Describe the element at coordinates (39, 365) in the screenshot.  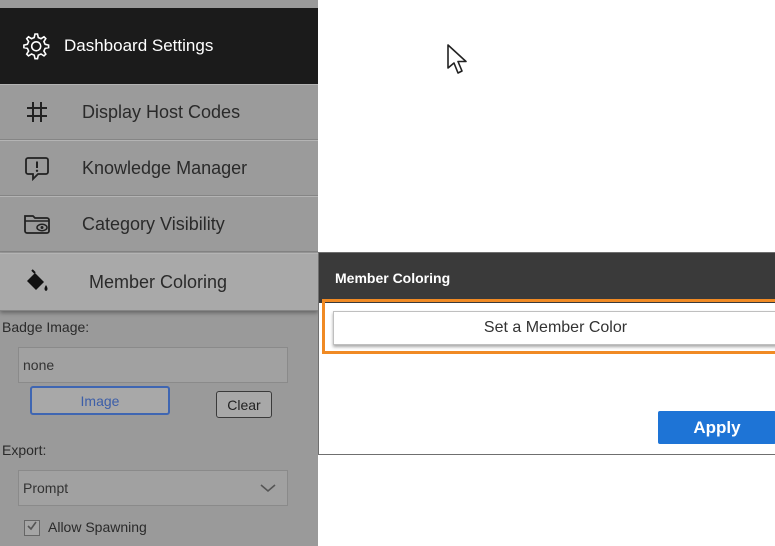
I see `badge-image-value: none` at that location.